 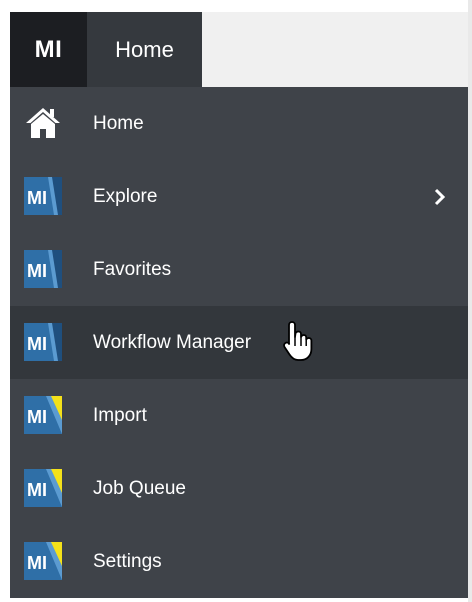 I want to click on menu-item-label: Explore, so click(x=125, y=196).